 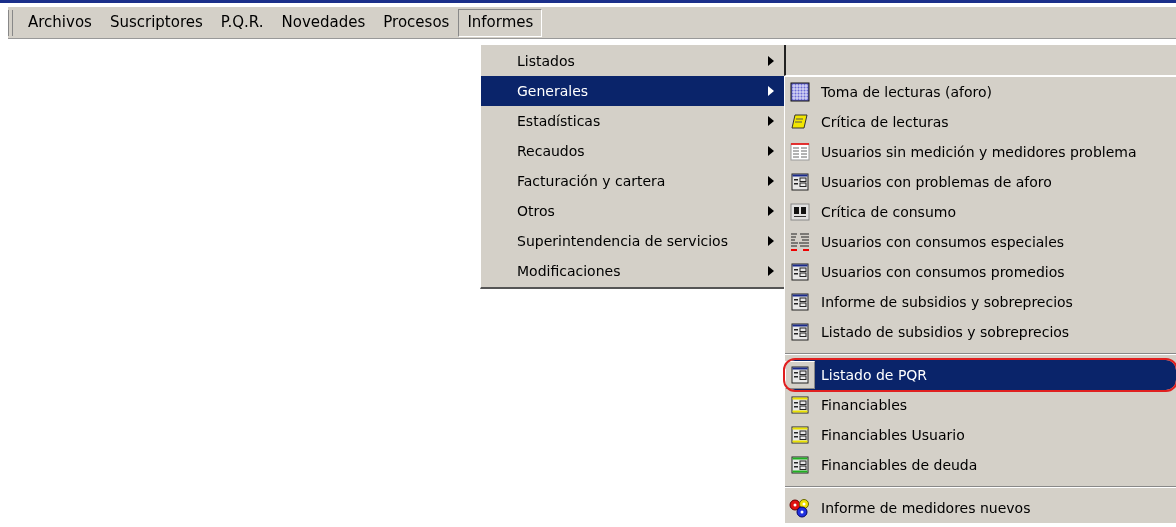 I want to click on menu-bar-item: Suscriptores, so click(x=156, y=22).